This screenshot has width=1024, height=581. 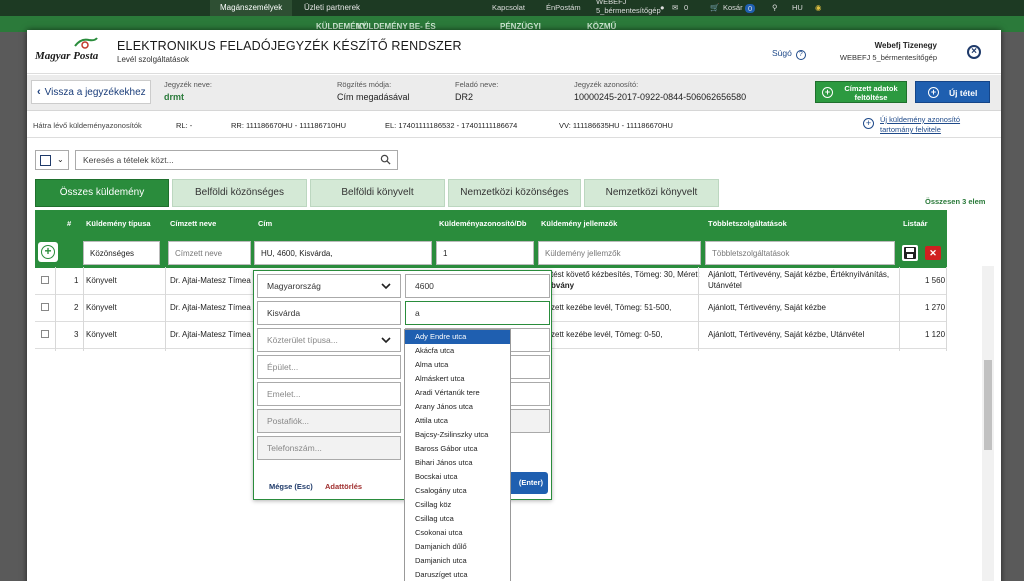 What do you see at coordinates (377, 193) in the screenshot?
I see `tab-domestic-registered: Belföldi könyvelt` at bounding box center [377, 193].